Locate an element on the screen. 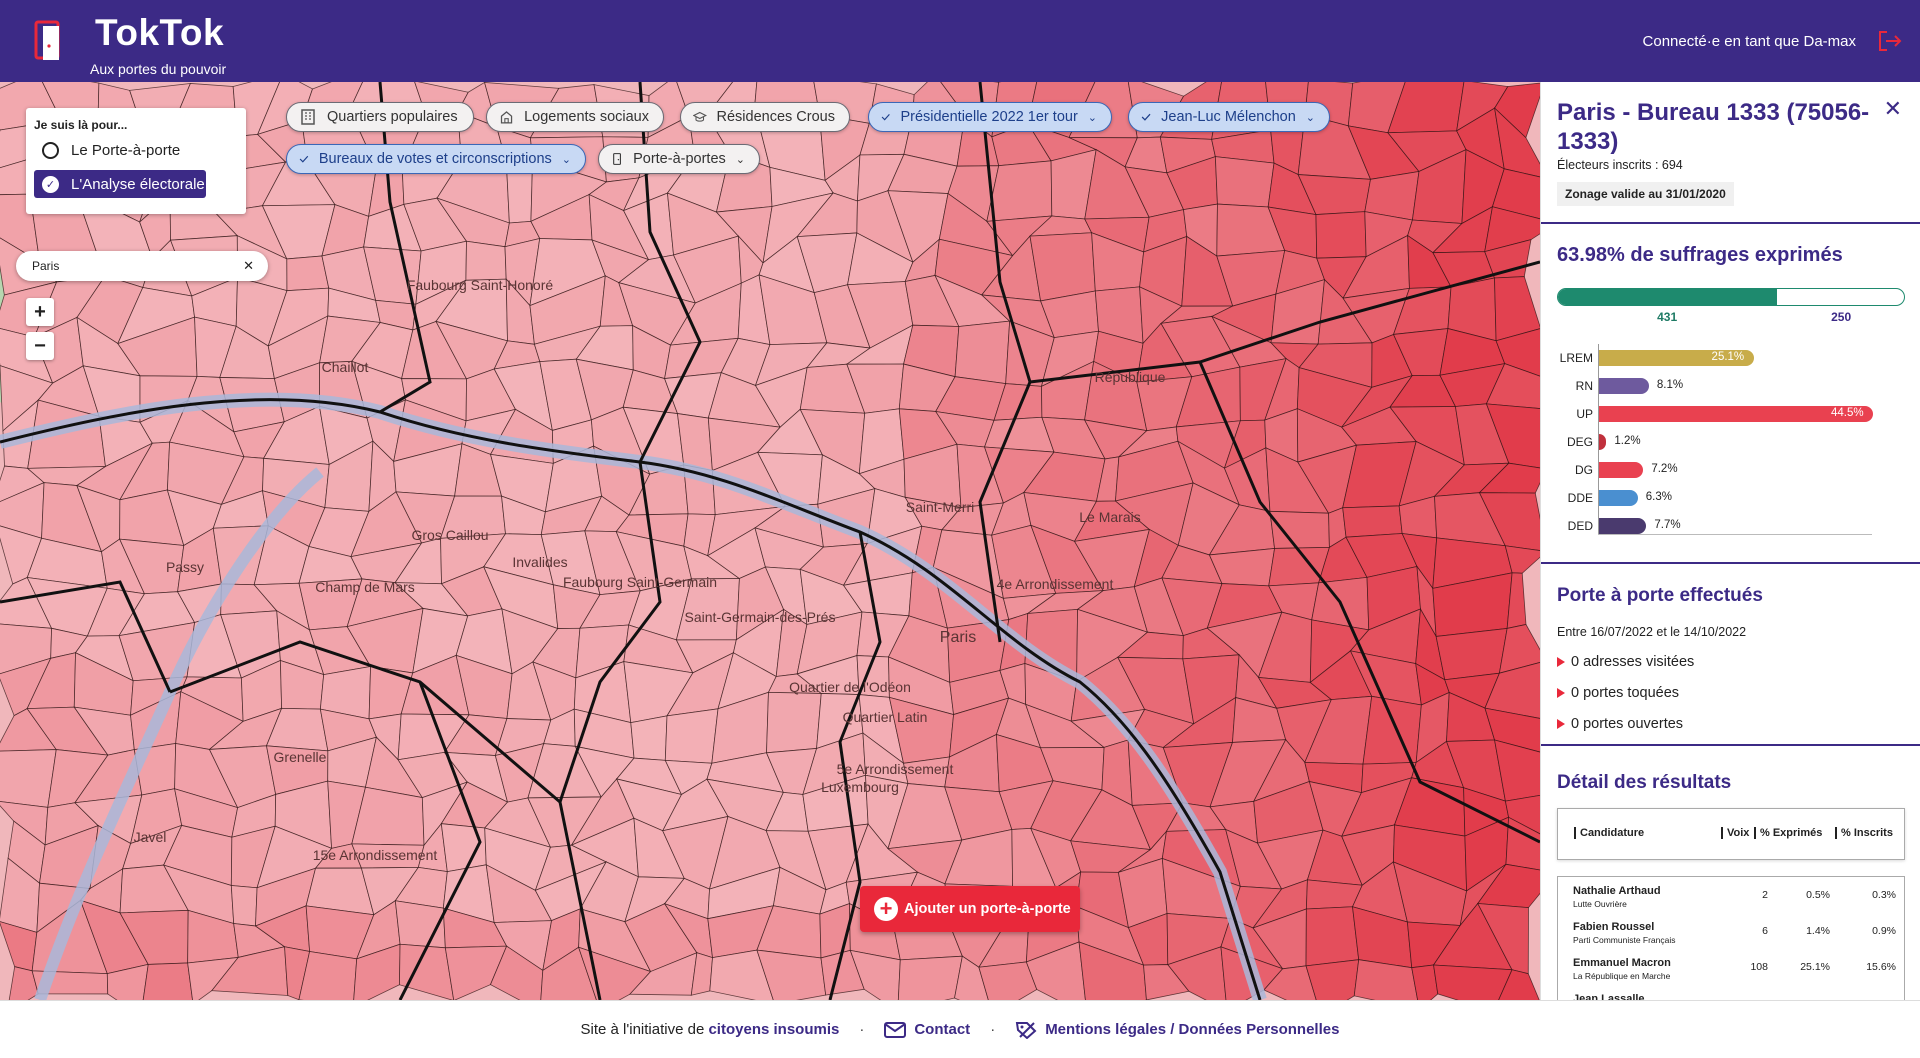  party-result-value: 7.2% is located at coordinates (1664, 469).